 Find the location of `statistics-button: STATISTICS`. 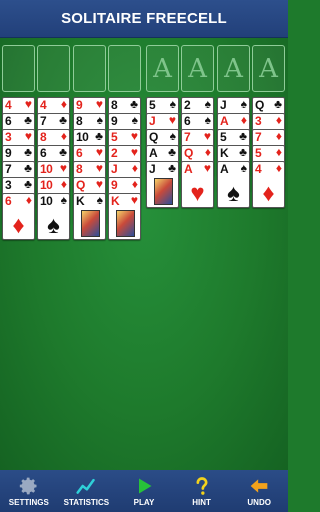

statistics-button: STATISTICS is located at coordinates (86, 491).